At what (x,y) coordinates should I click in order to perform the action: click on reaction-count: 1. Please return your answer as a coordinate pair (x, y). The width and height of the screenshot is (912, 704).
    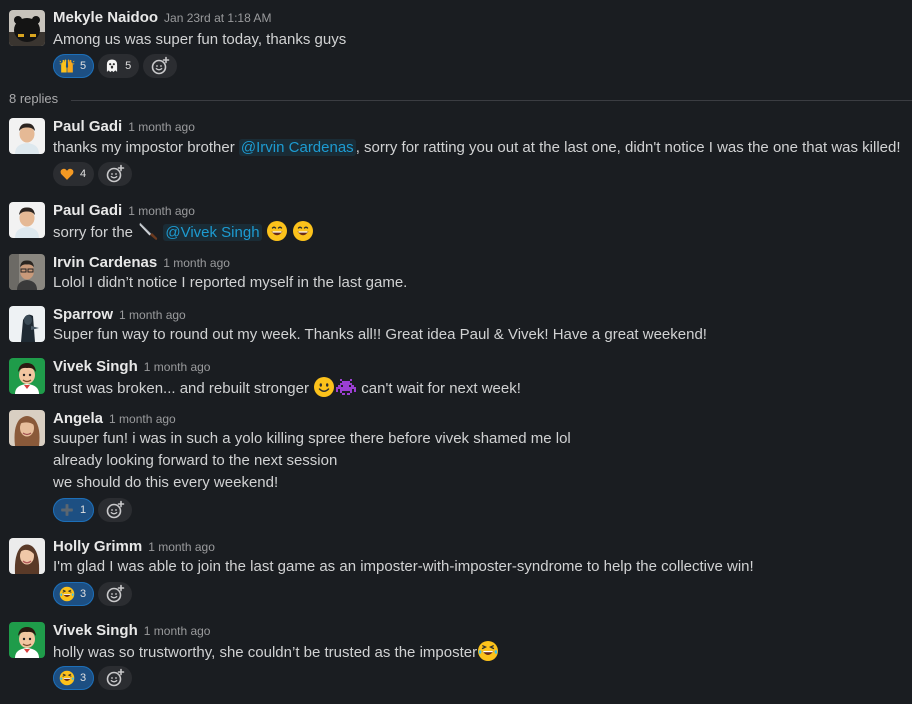
    Looking at the image, I should click on (83, 510).